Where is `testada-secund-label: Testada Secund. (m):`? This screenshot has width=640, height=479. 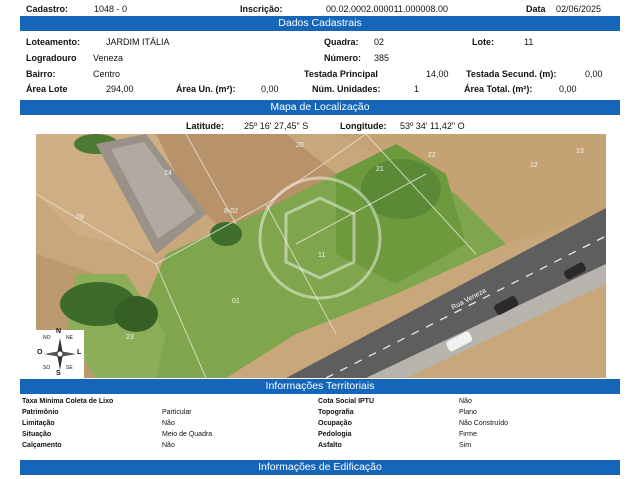
testada-secund-label: Testada Secund. (m): is located at coordinates (511, 74).